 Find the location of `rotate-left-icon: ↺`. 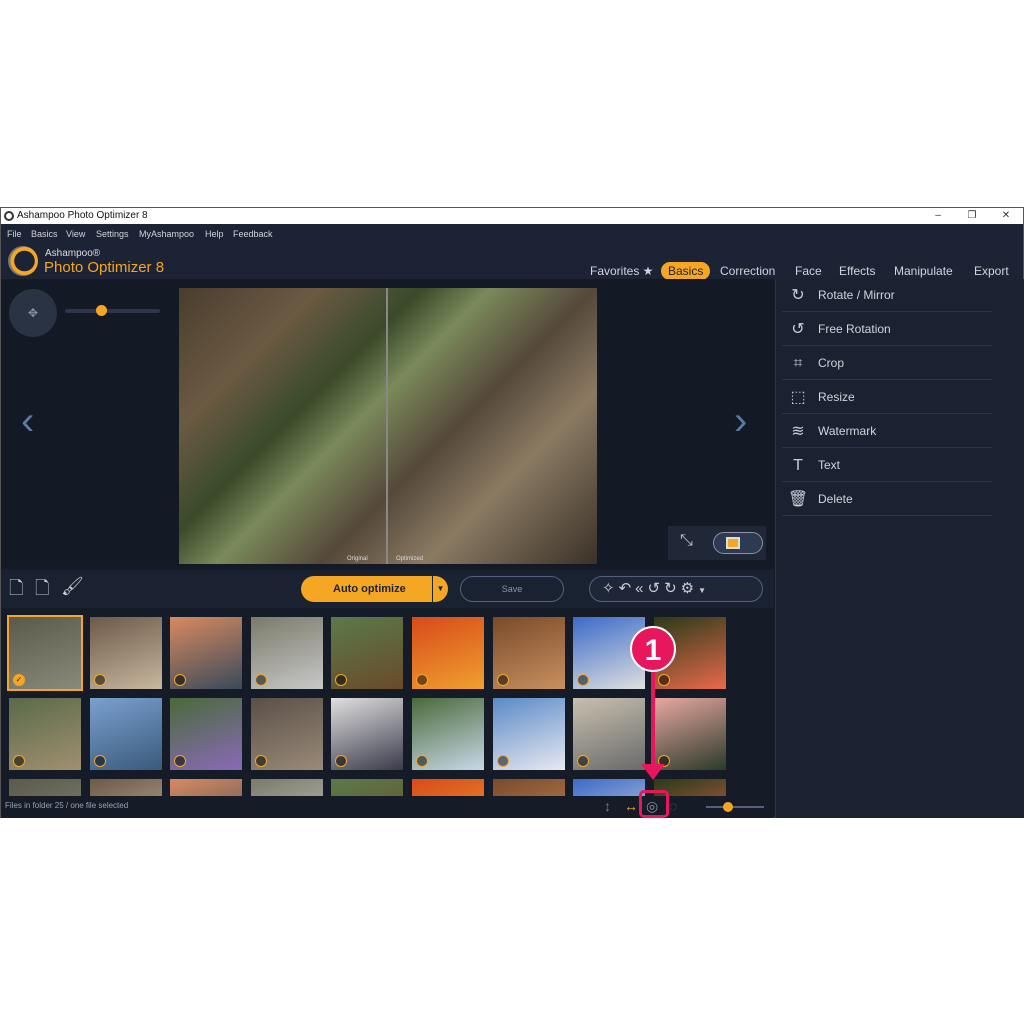

rotate-left-icon: ↺ is located at coordinates (656, 588).